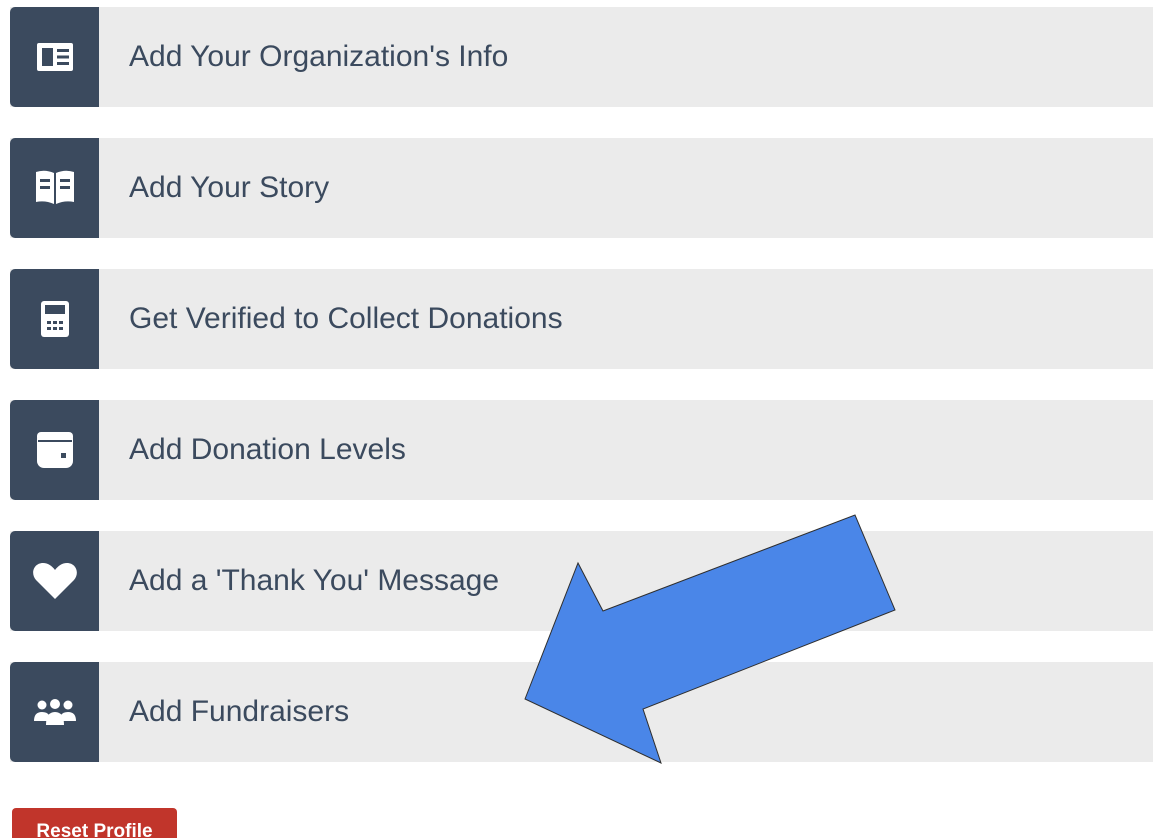 The height and width of the screenshot is (838, 1153). I want to click on step-label: Get Verified to Collect Donations, so click(346, 318).